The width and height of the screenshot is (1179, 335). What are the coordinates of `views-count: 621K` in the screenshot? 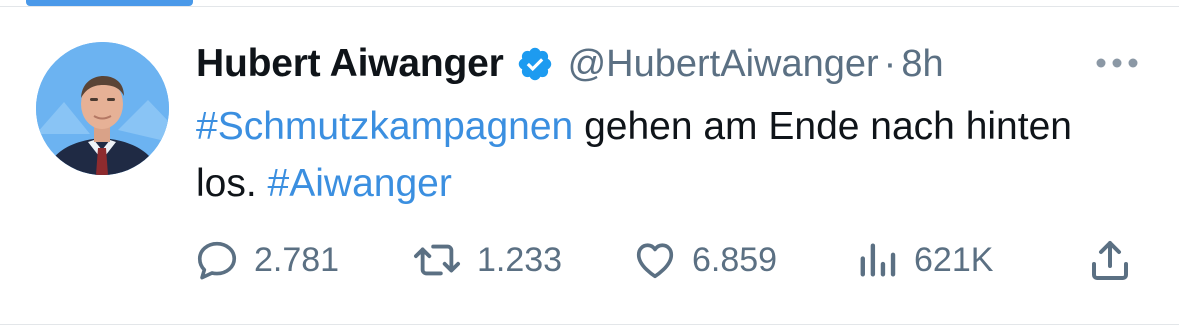 It's located at (954, 259).